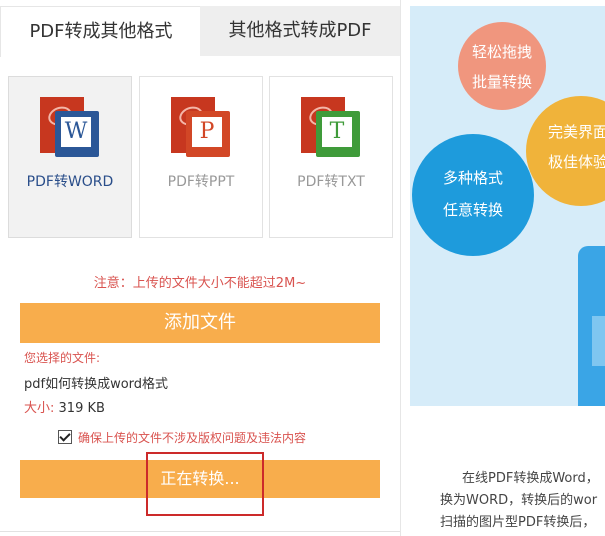 The height and width of the screenshot is (536, 605). I want to click on agree-checkbox, so click(65, 437).